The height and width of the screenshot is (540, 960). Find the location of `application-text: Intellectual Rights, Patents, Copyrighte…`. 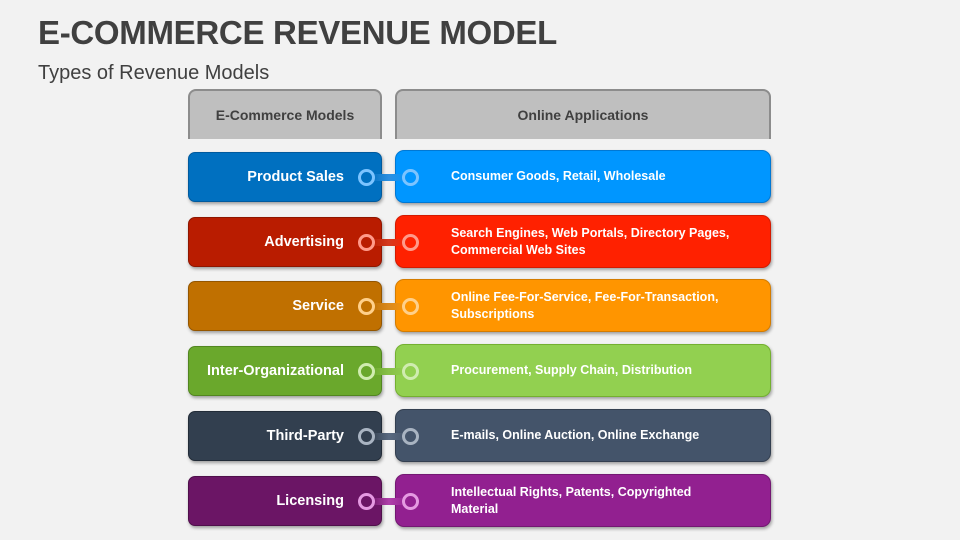

application-text: Intellectual Rights, Patents, Copyrighte… is located at coordinates (571, 500).